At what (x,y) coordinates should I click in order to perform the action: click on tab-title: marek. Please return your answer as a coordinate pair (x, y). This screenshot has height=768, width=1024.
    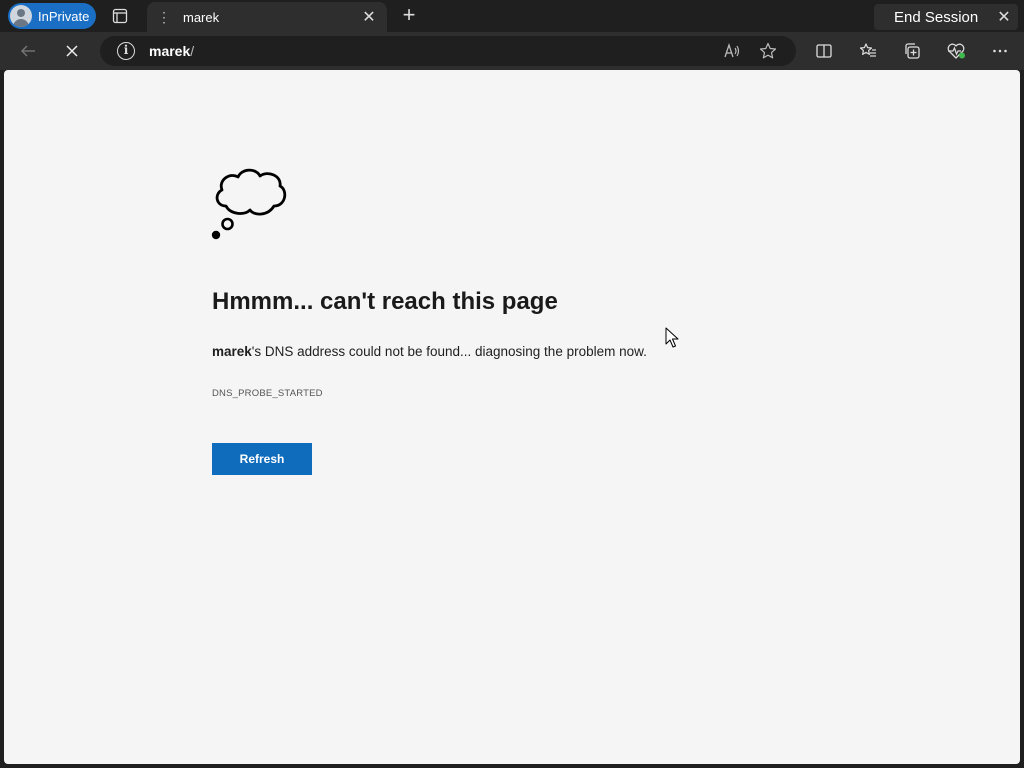
    Looking at the image, I should click on (201, 17).